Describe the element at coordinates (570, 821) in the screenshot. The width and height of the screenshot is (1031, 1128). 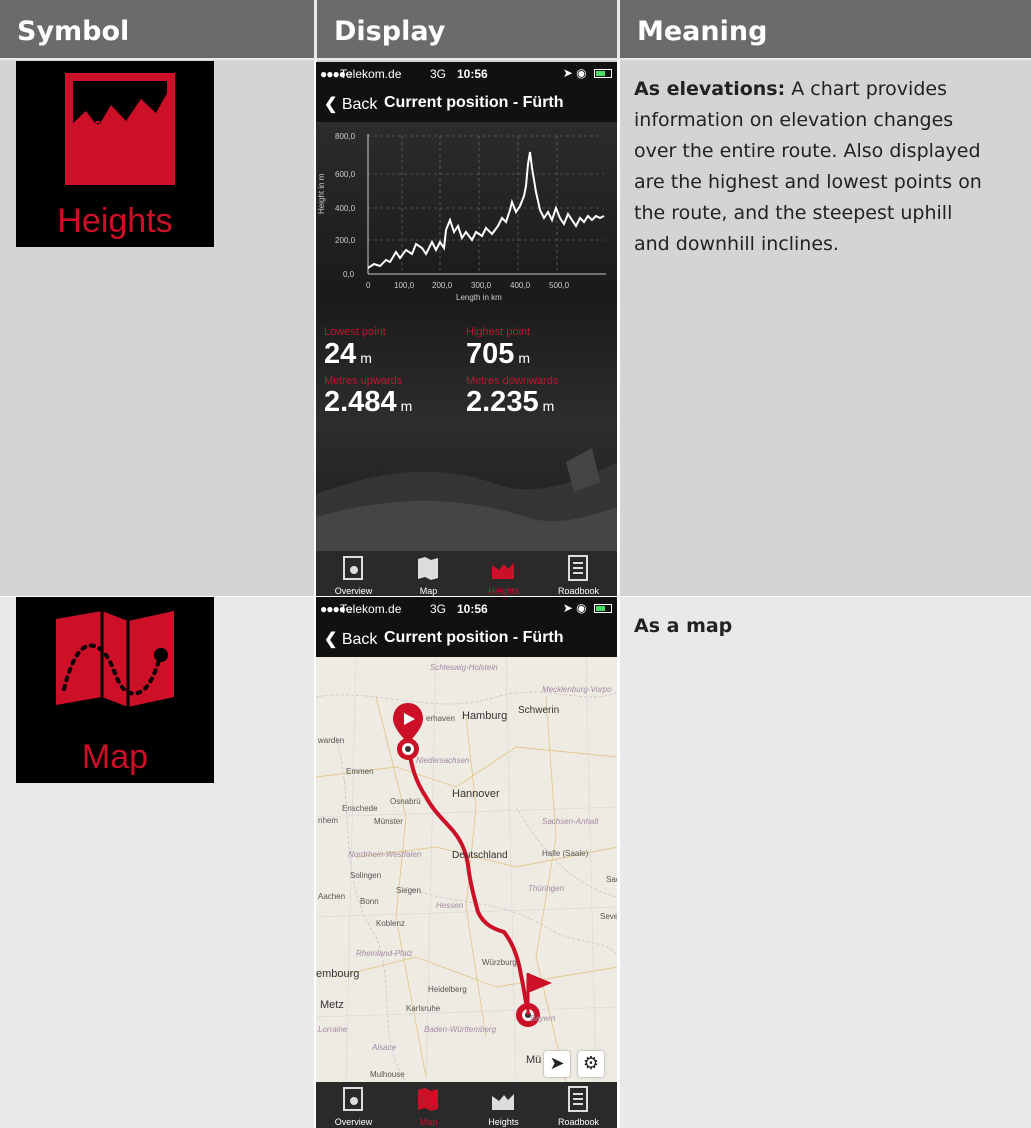
I see `map-label: Sachsen-Anhalt` at that location.